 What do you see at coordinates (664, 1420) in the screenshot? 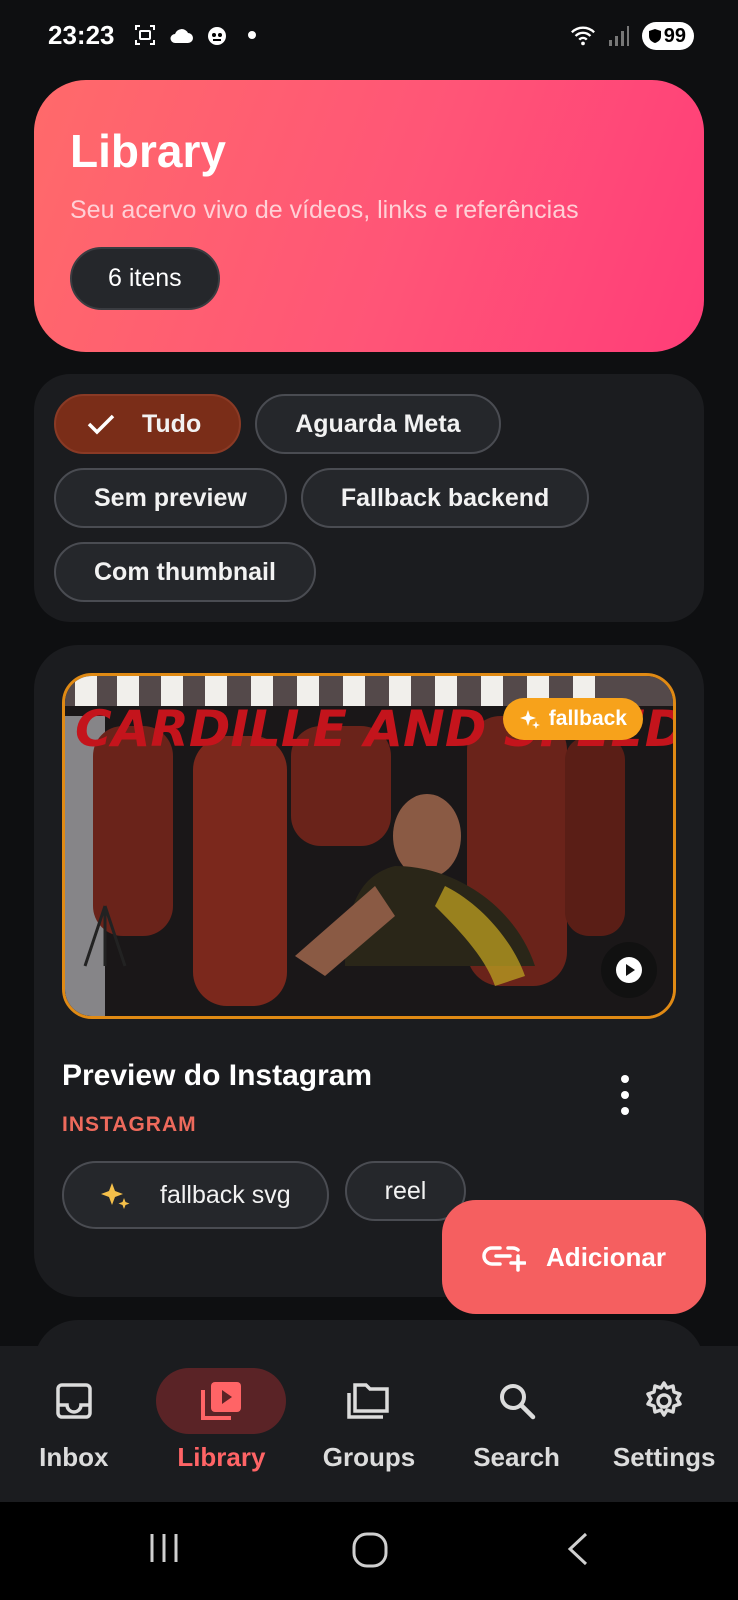
I see `nav-item-settings: Settings` at bounding box center [664, 1420].